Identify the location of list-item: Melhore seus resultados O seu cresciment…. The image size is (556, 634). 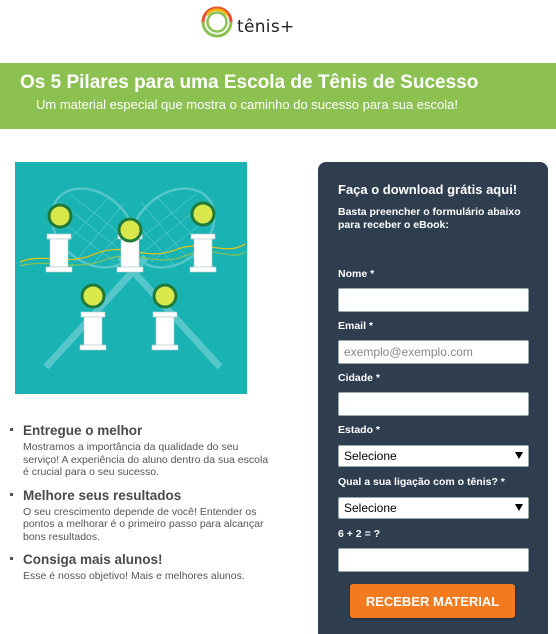
(140, 515).